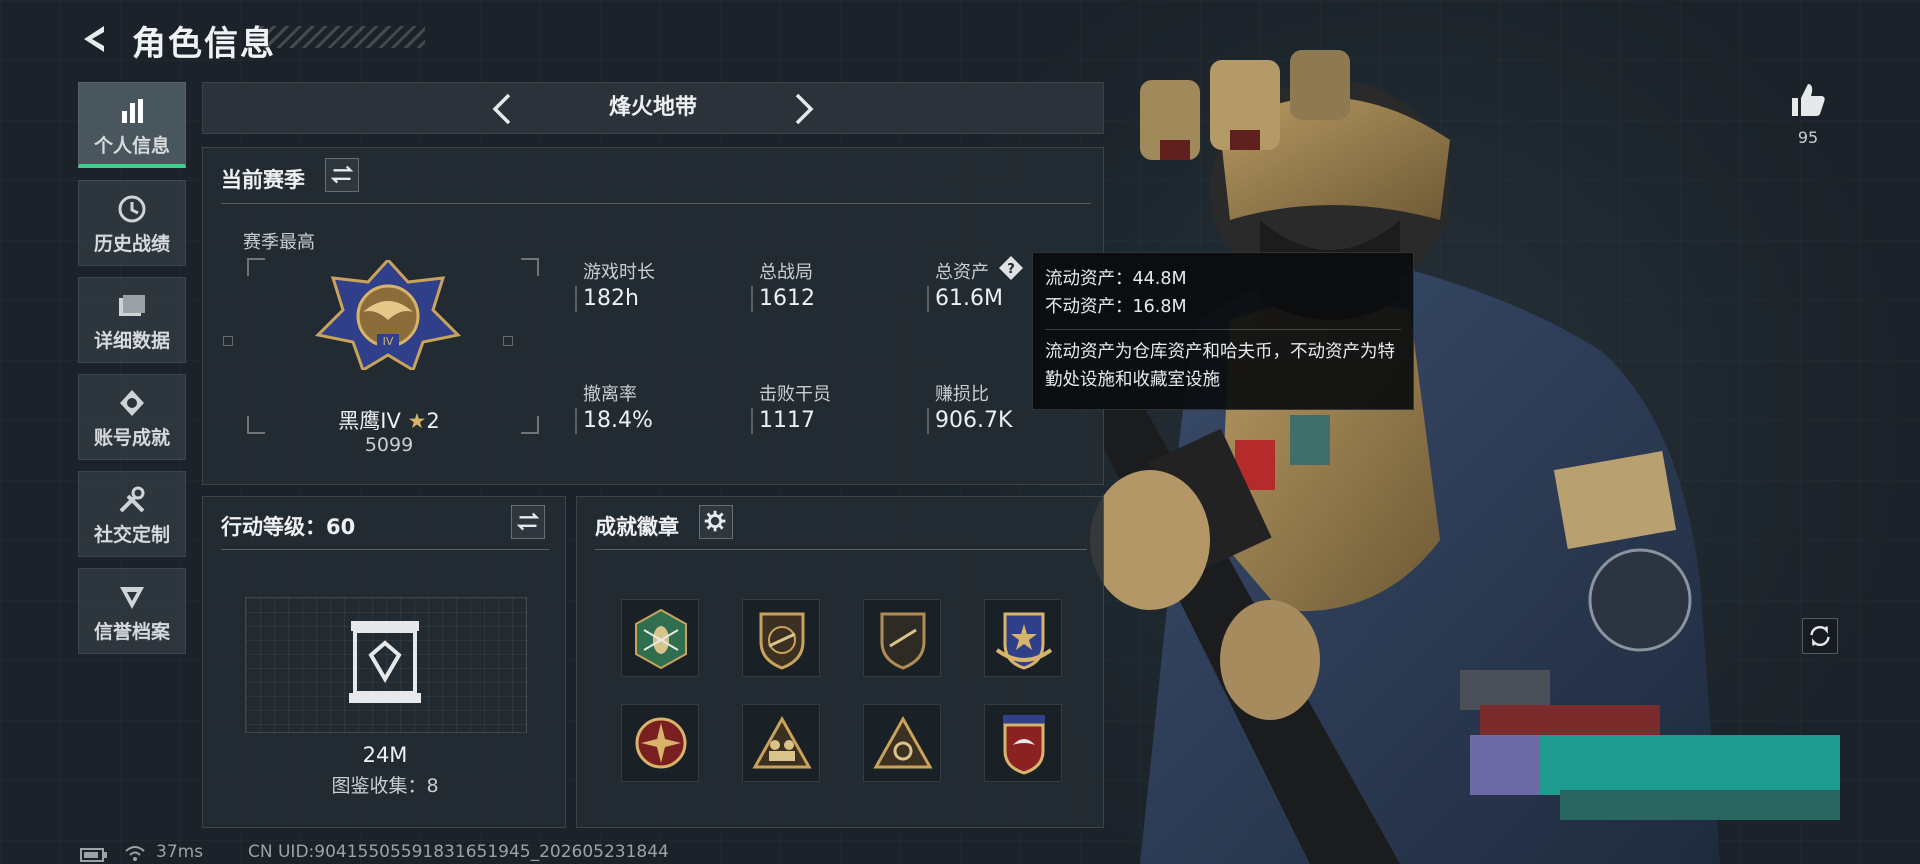 The image size is (1920, 864). What do you see at coordinates (131, 438) in the screenshot?
I see `sidebar-item-label: 账号成就` at bounding box center [131, 438].